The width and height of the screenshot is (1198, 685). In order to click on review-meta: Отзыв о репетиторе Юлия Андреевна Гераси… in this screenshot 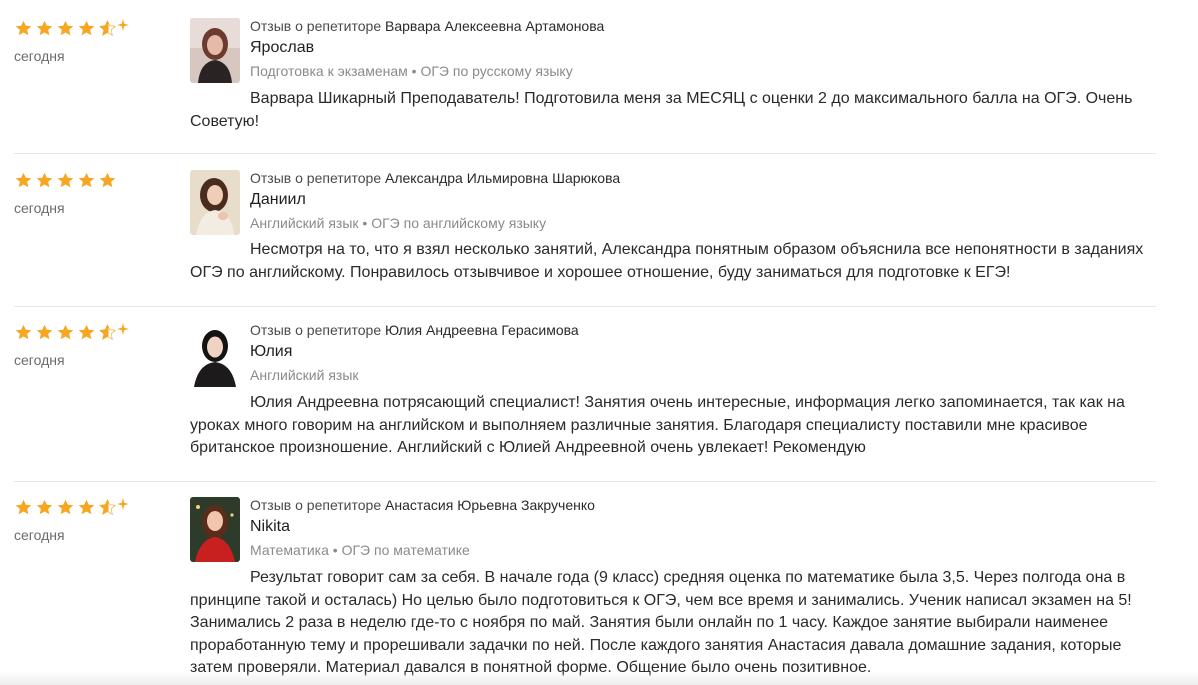, I will do `click(700, 352)`.